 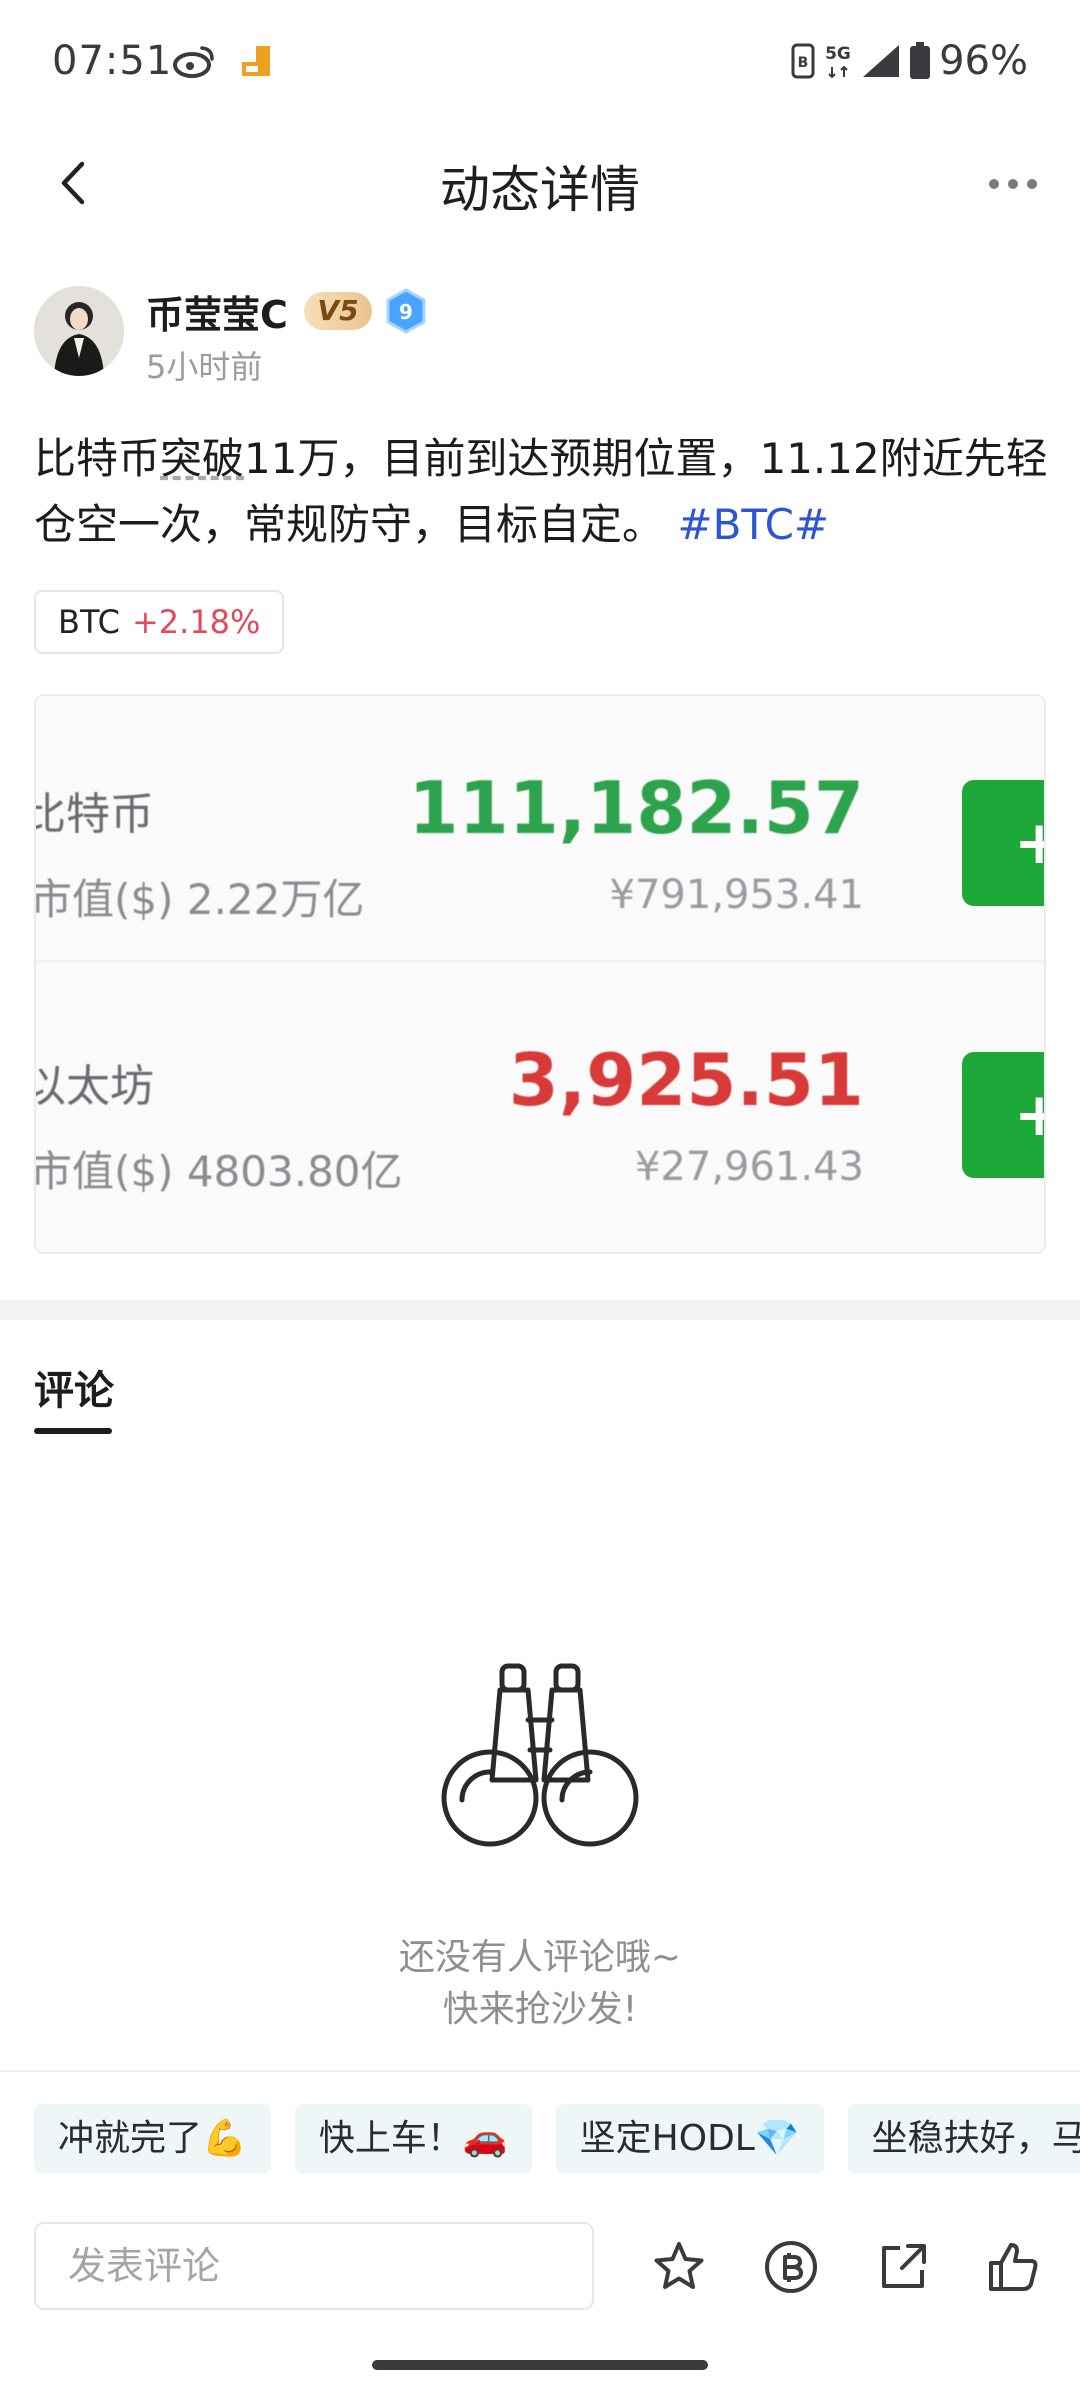 I want to click on image-coin-cap: 市值($) 2.22万亿, so click(x=199, y=899).